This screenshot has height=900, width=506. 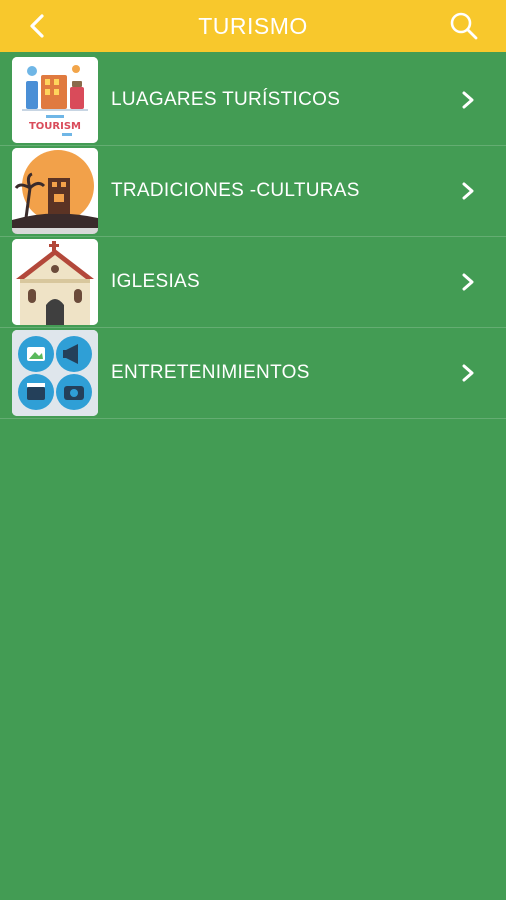 I want to click on page-title: TURISMO, so click(x=253, y=26).